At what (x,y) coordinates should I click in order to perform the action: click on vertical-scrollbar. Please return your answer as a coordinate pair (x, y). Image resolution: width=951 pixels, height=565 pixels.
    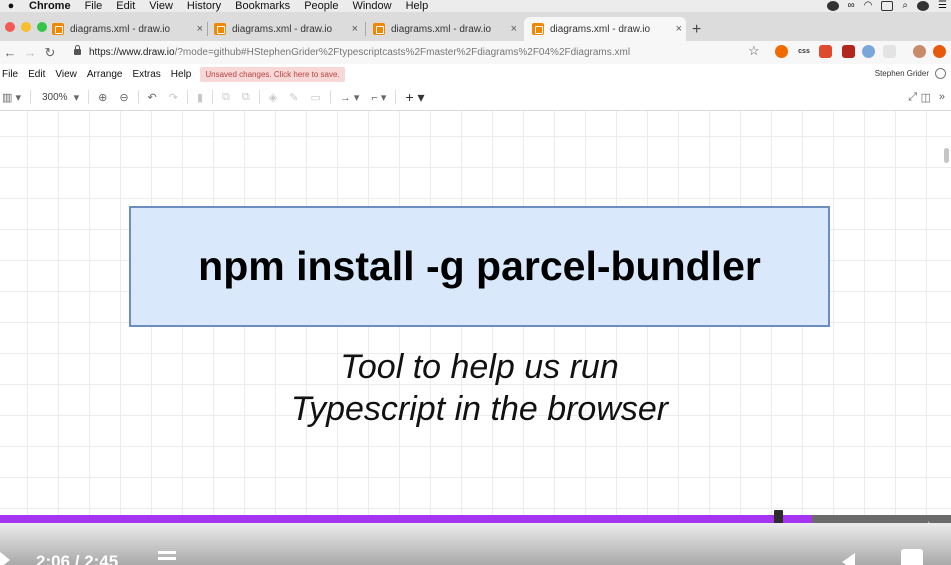
    Looking at the image, I should click on (946, 155).